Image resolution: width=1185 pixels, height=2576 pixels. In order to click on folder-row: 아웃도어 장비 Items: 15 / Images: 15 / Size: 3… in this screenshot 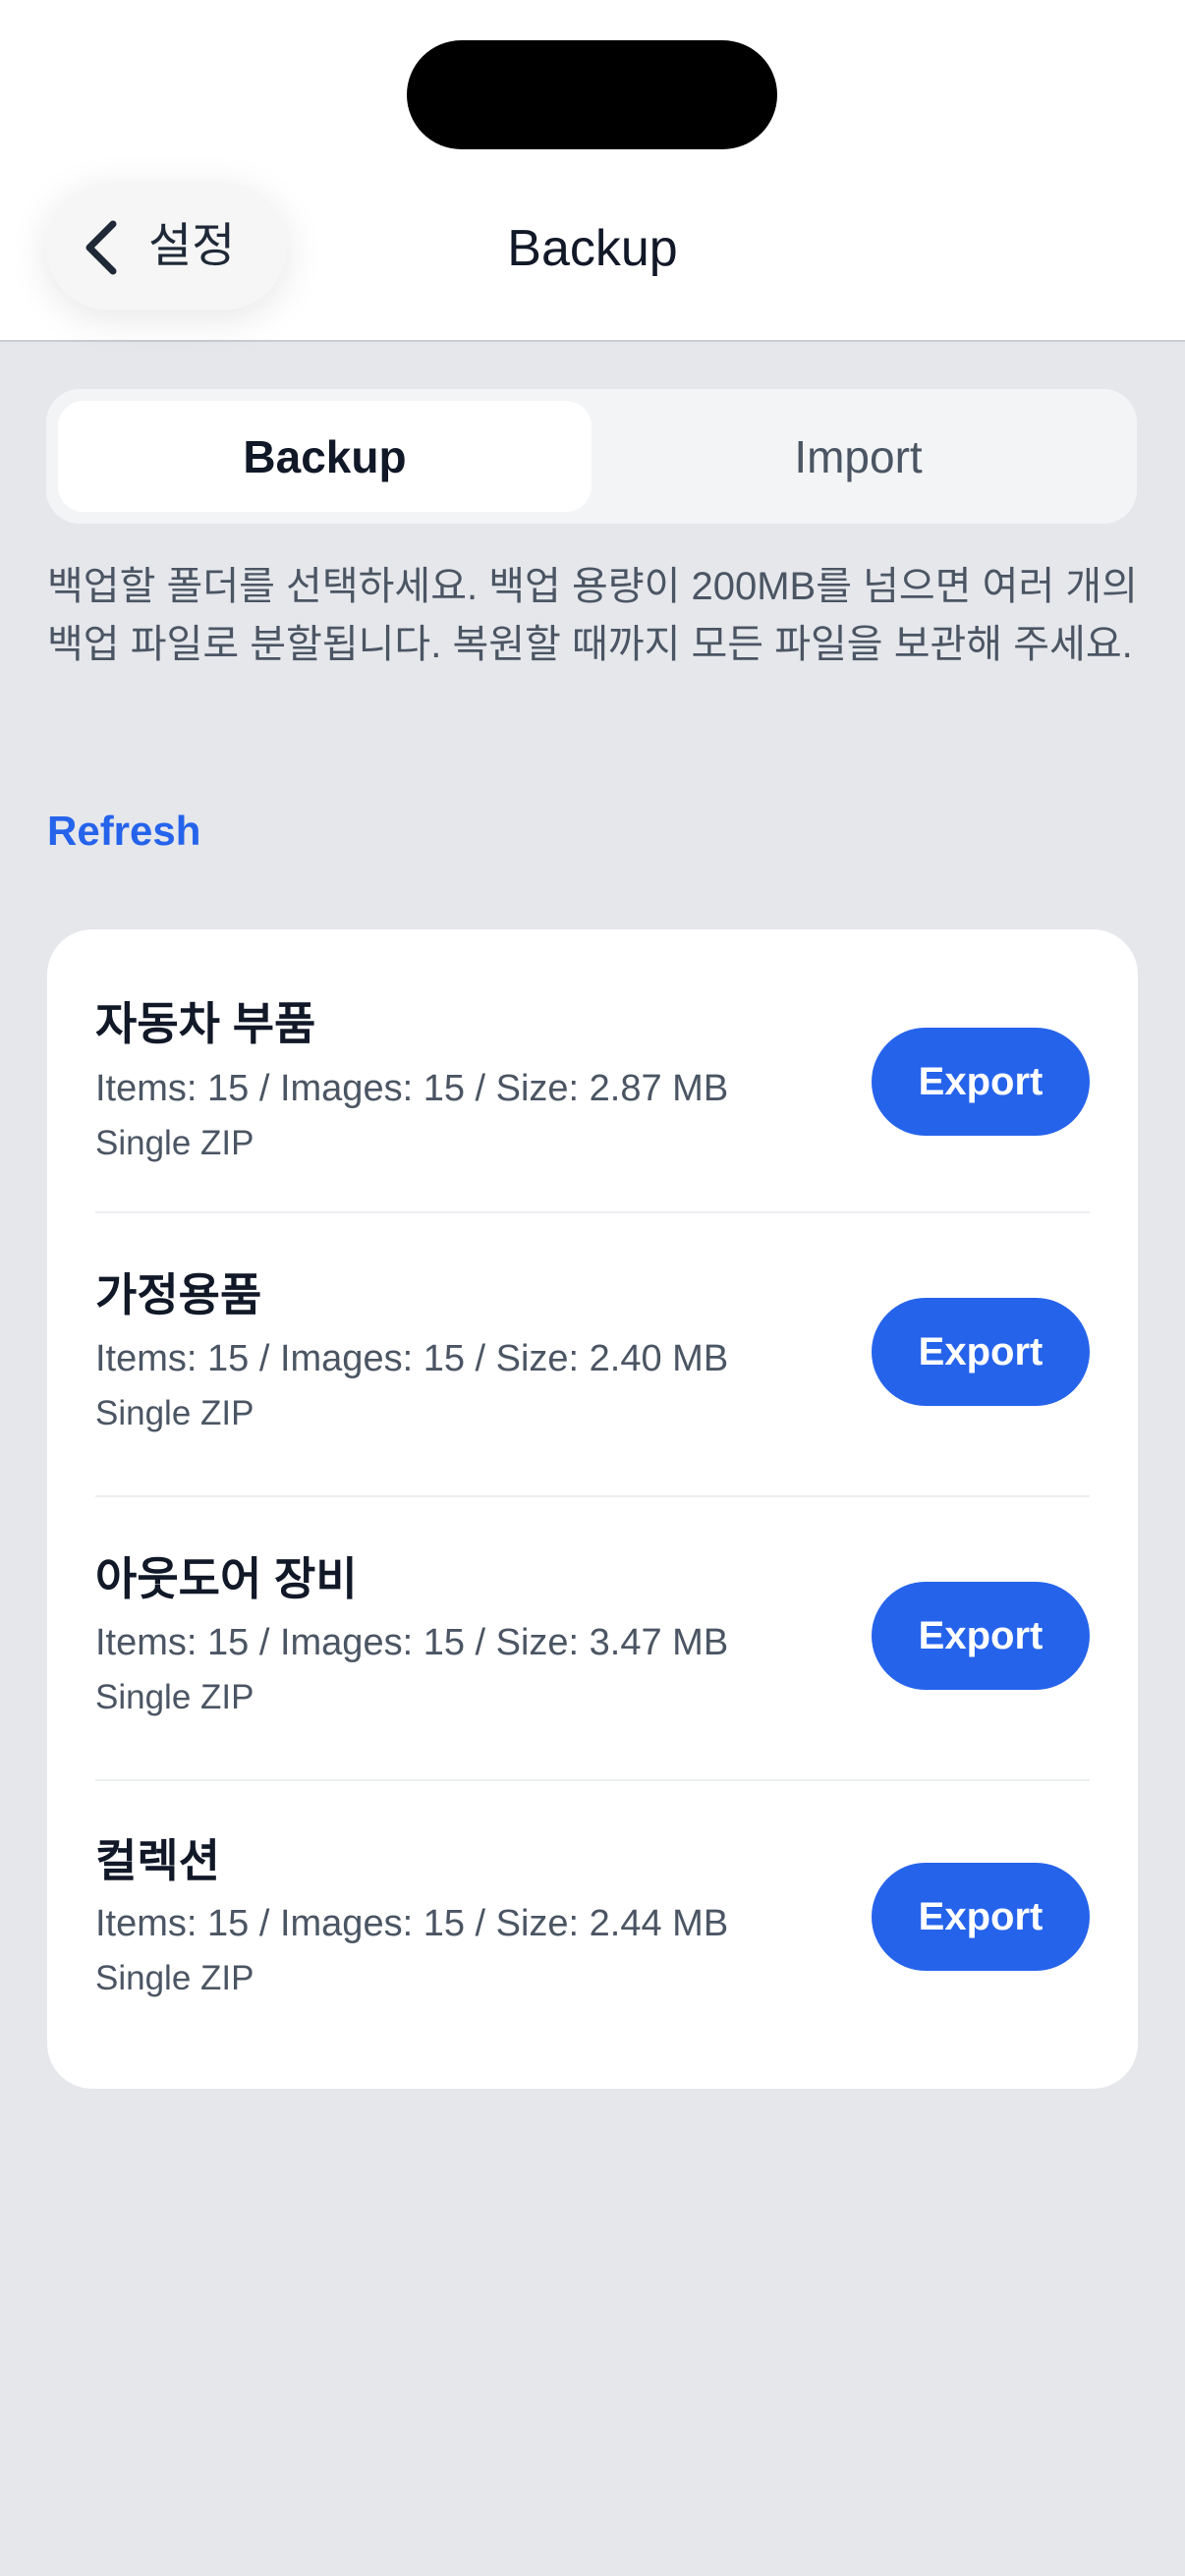, I will do `click(592, 1639)`.